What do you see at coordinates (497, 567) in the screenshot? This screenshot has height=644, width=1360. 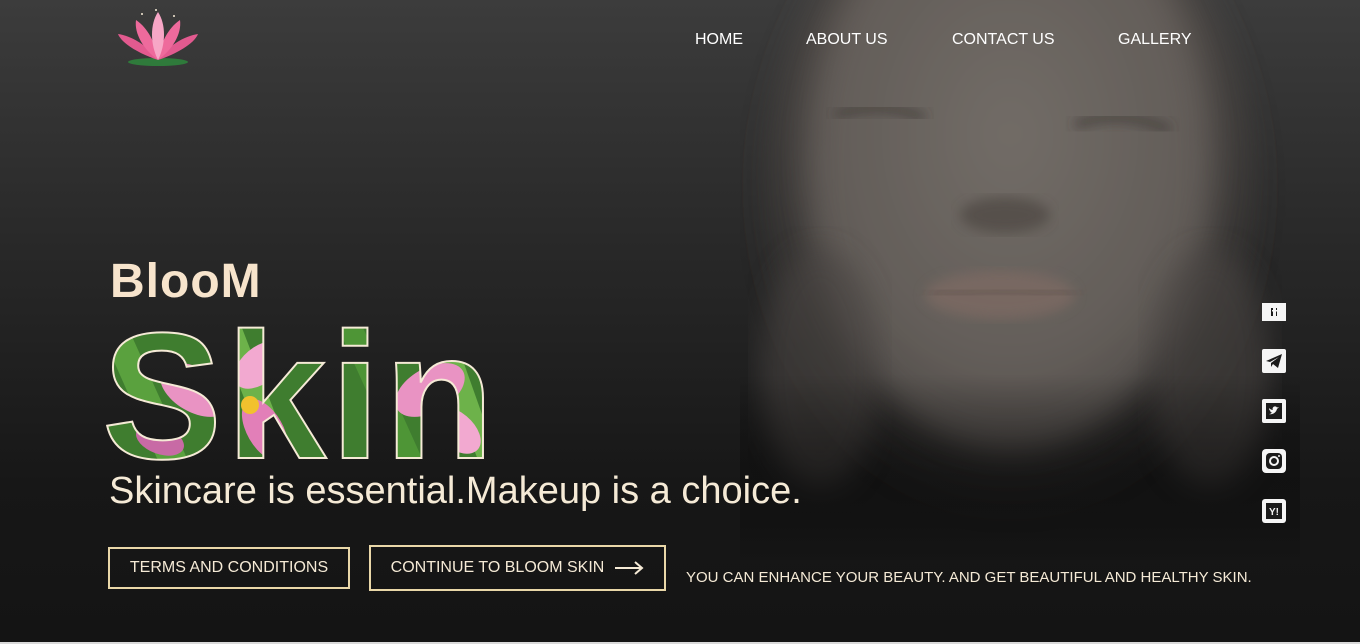 I see `continue-button-label: CONTINUE TO BLOOM SKIN` at bounding box center [497, 567].